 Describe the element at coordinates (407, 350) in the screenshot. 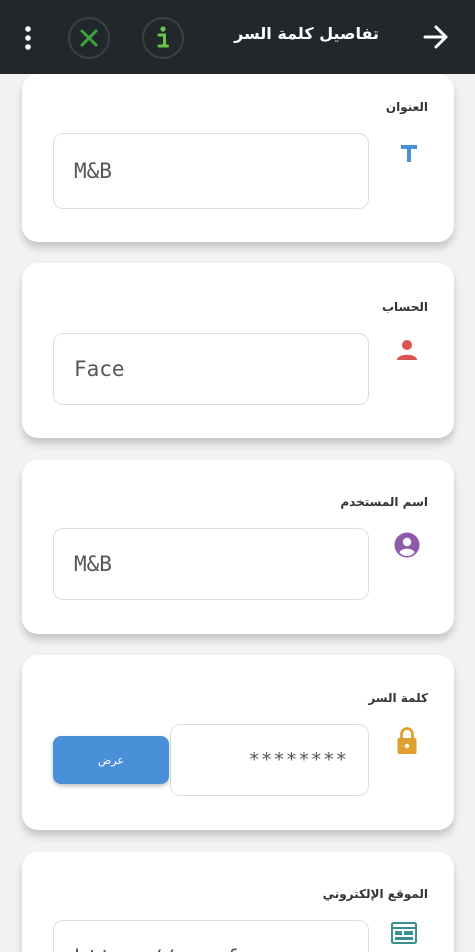

I see `person-icon` at that location.